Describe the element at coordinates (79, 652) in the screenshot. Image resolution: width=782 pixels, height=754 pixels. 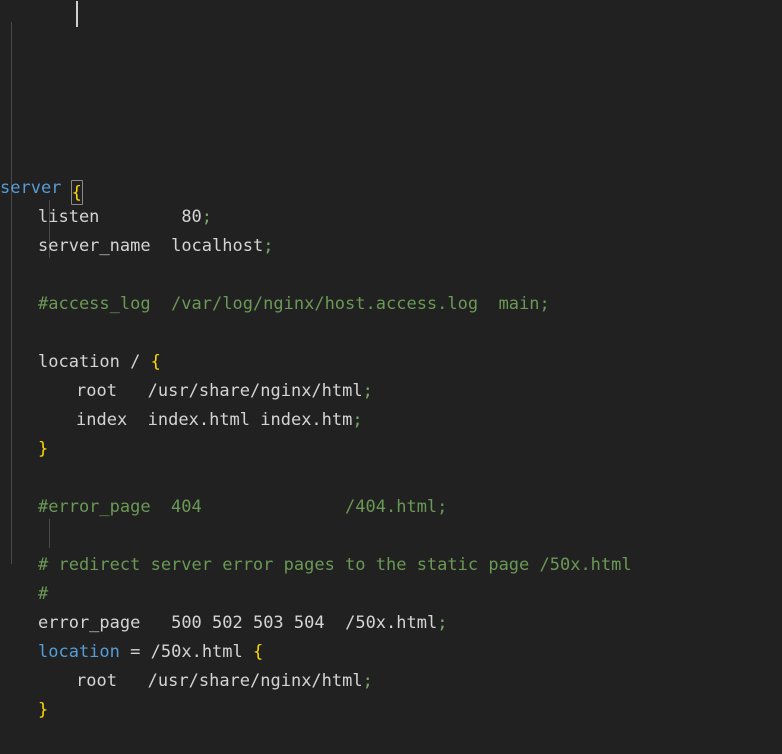
I see `token-keyword: location` at that location.